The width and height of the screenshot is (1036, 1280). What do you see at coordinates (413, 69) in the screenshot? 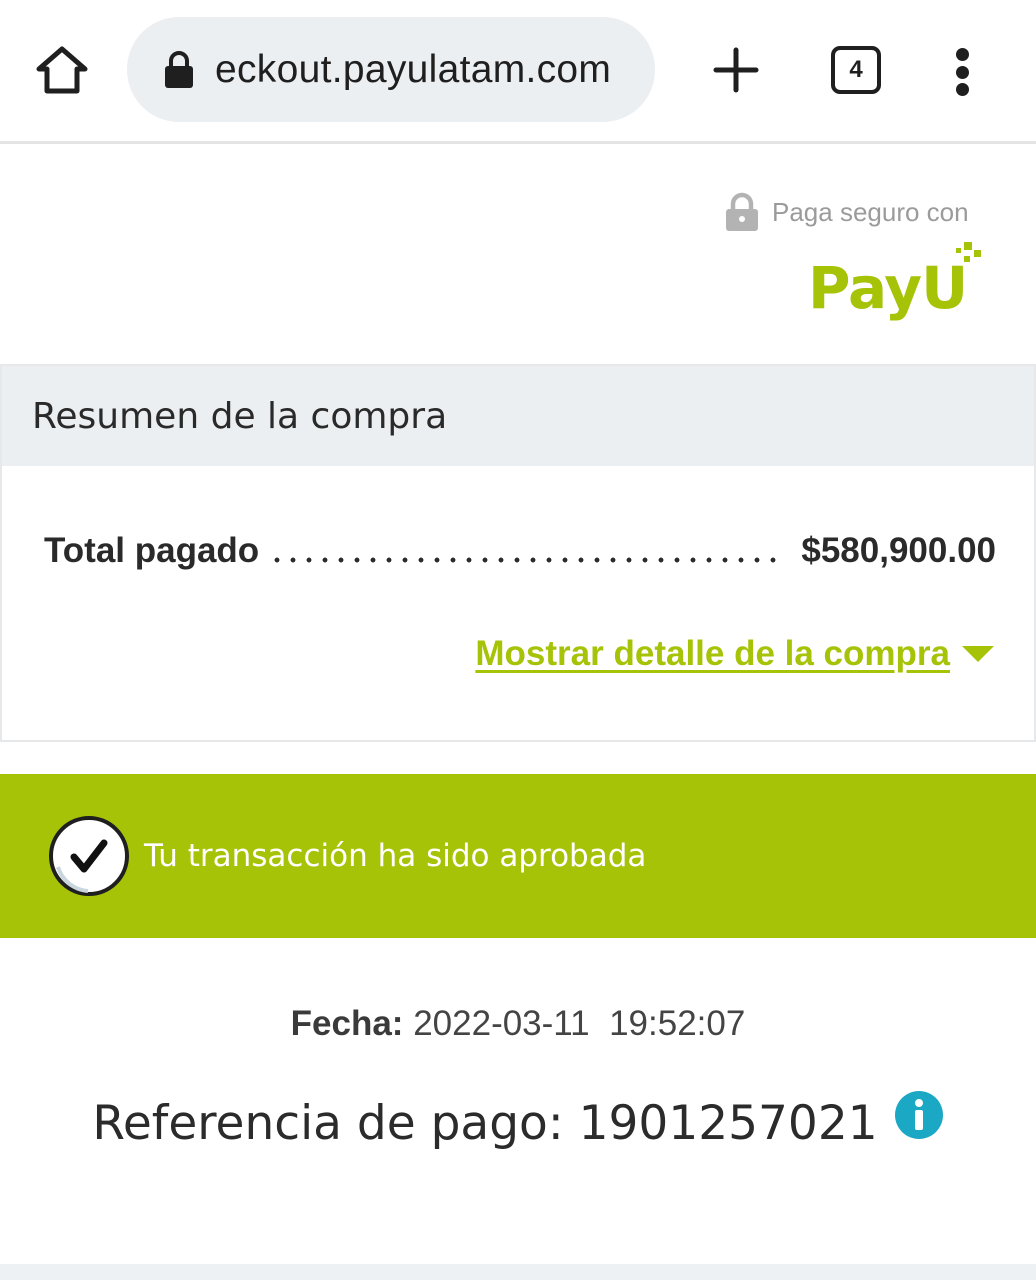
I see `url-text: eckout.payulatam.com` at bounding box center [413, 69].